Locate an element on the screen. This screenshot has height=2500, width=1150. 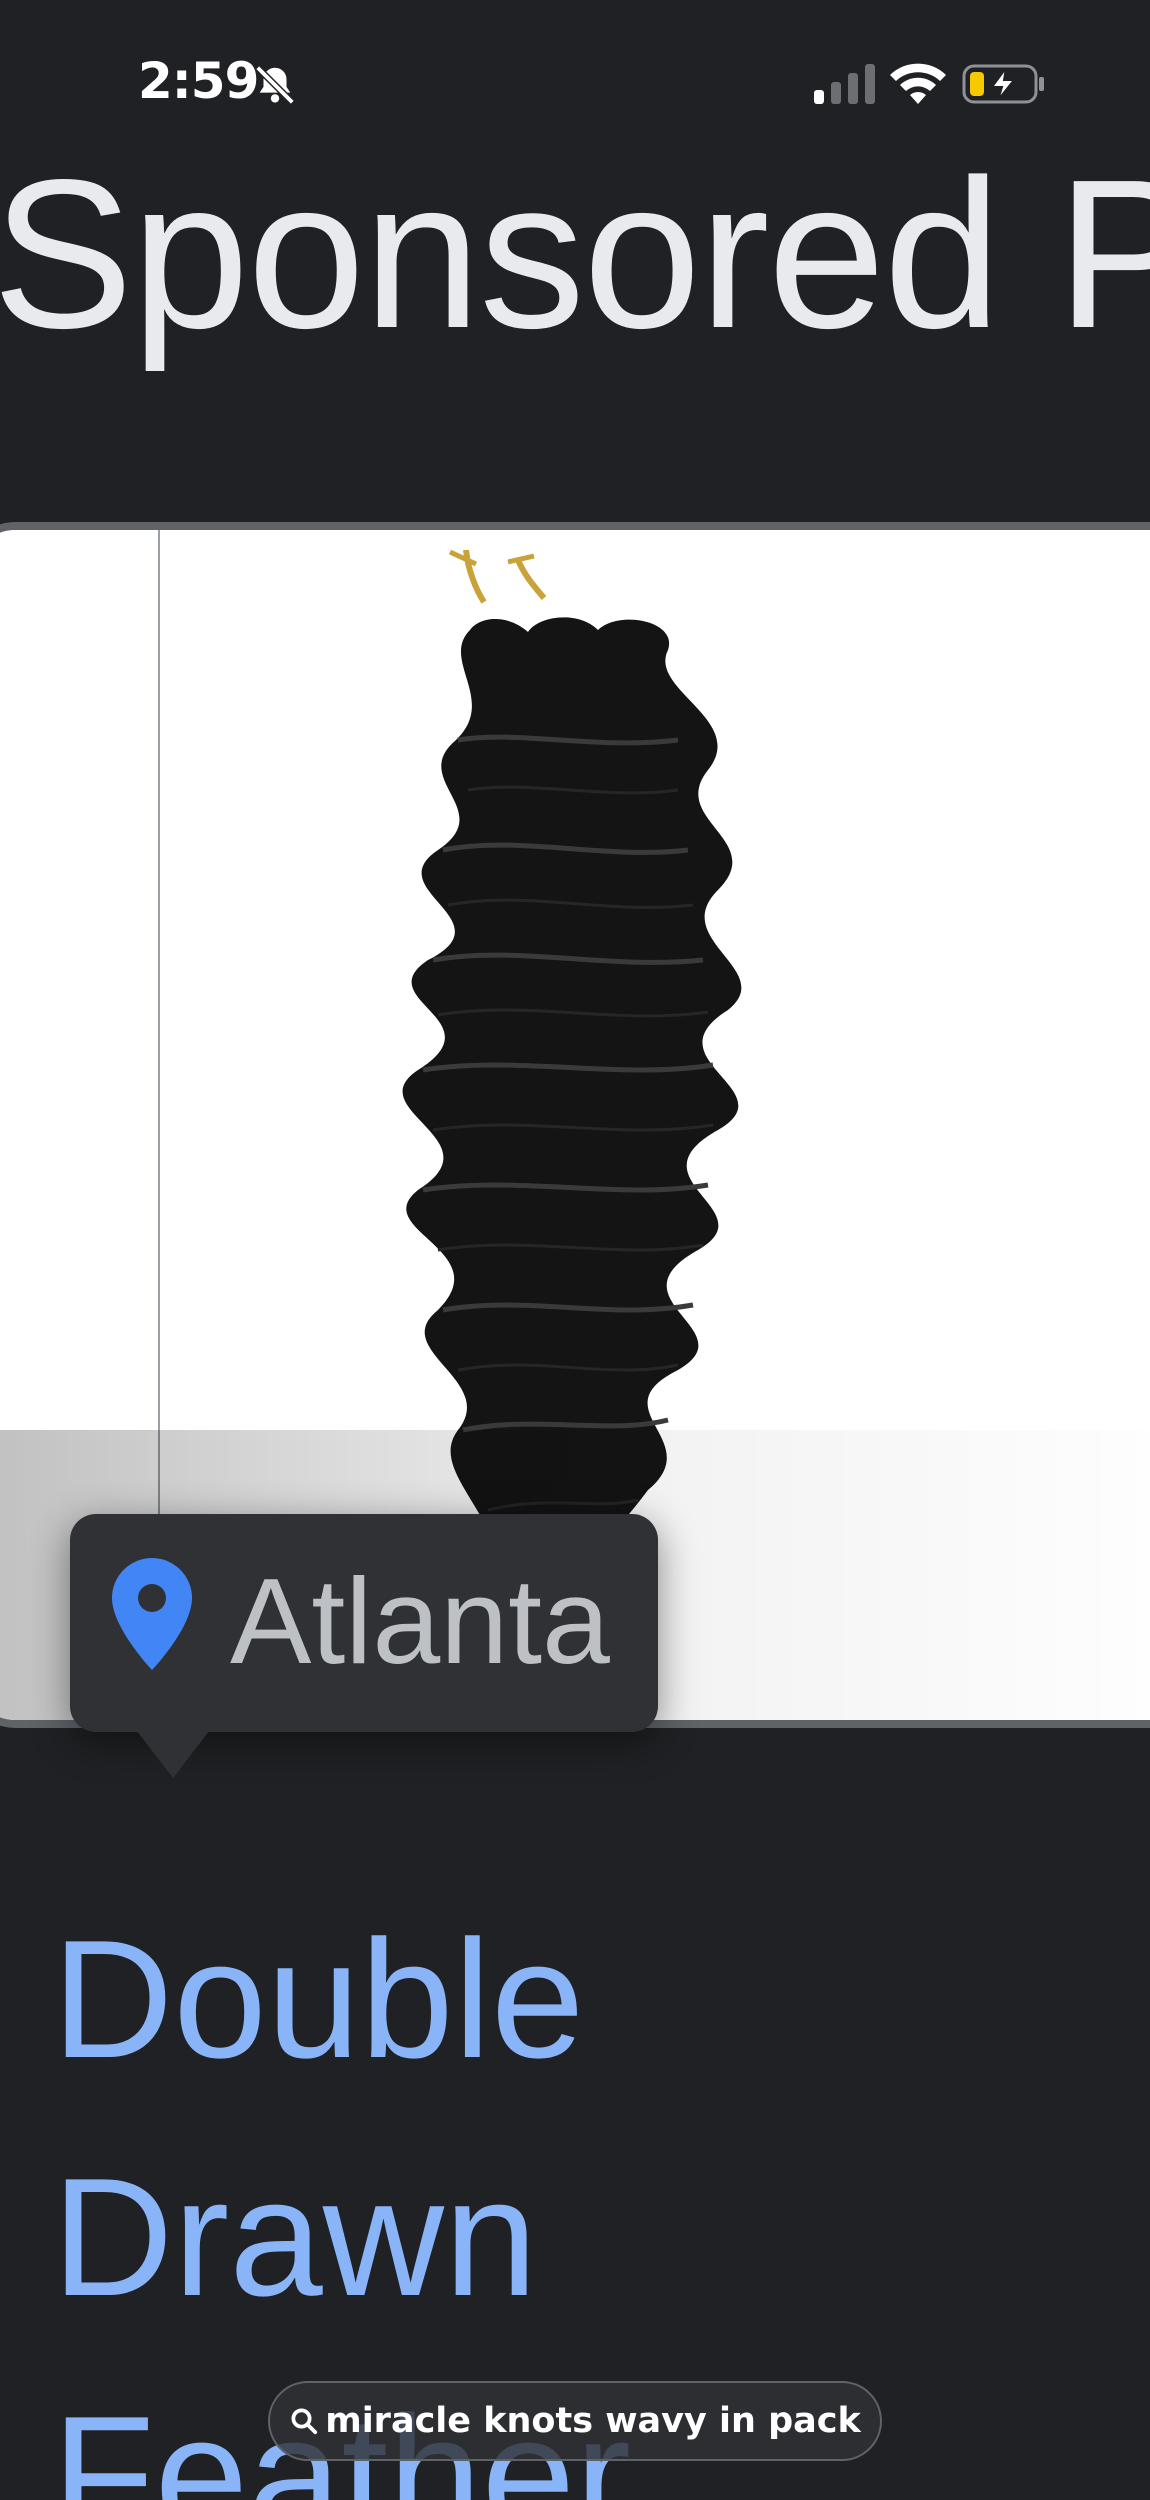
location-label: Atlanta is located at coordinates (420, 1621).